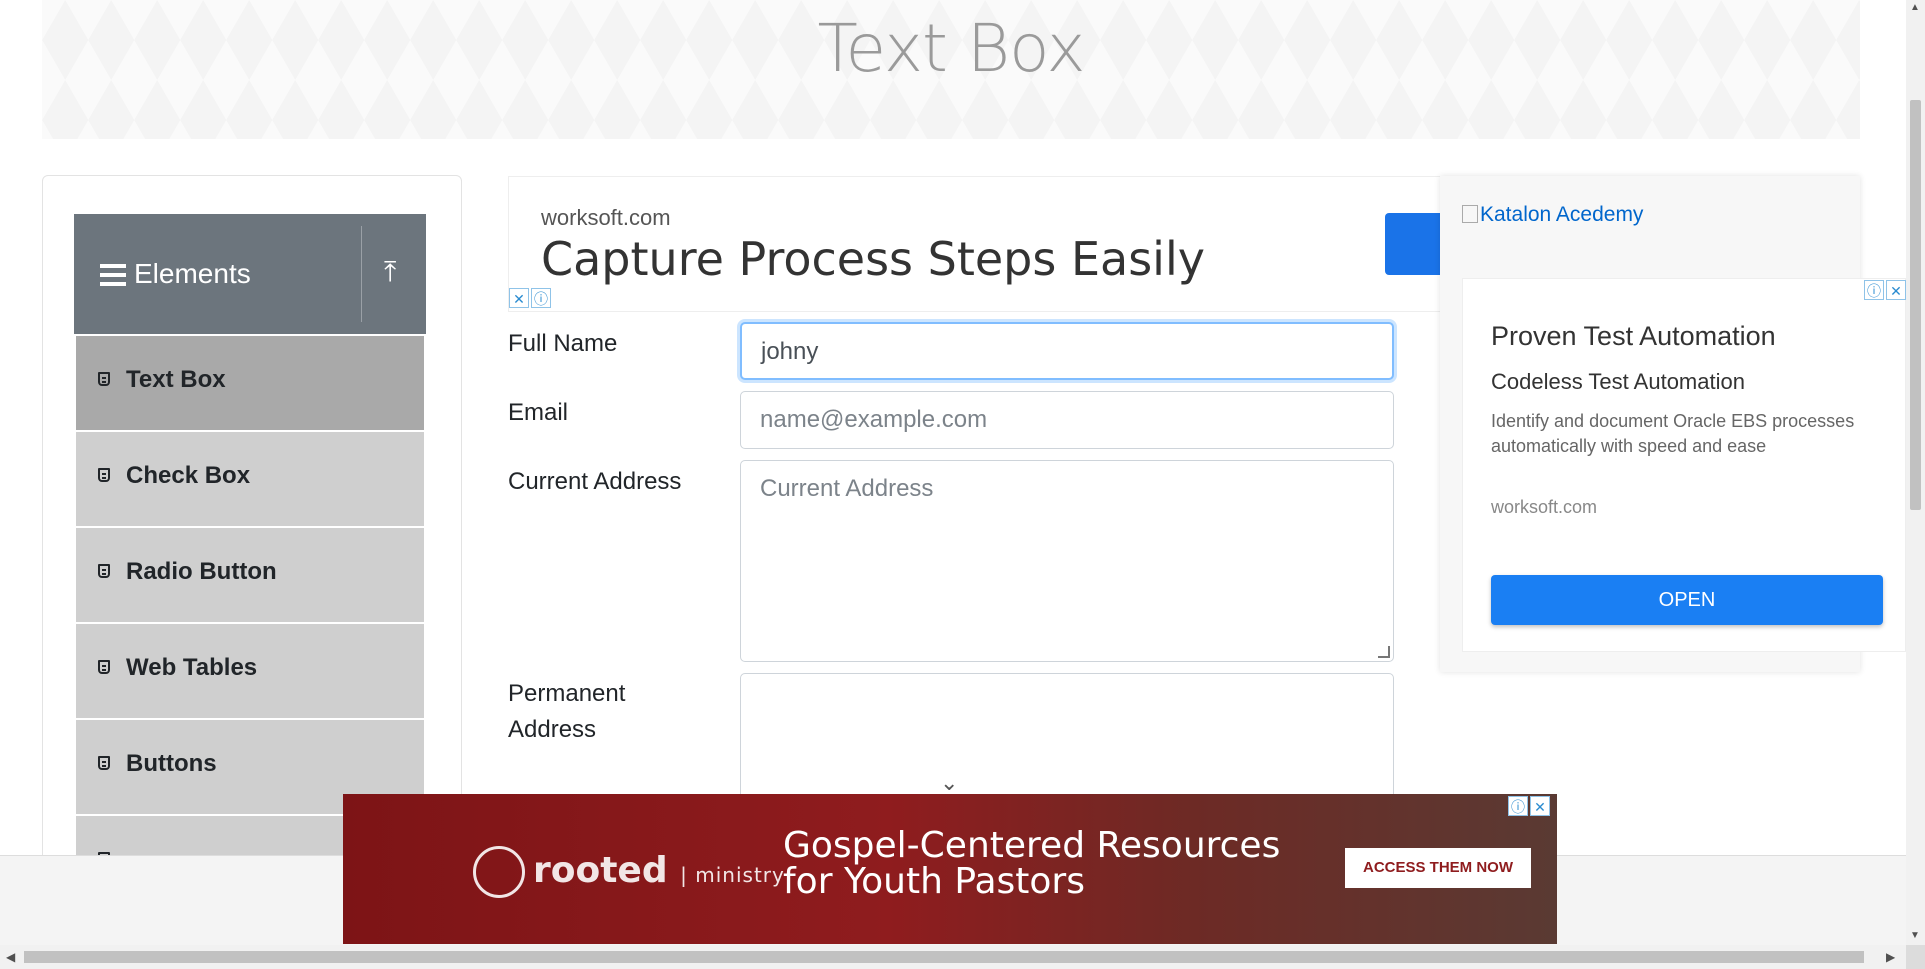  Describe the element at coordinates (732, 875) in the screenshot. I see `brand-sub: | ministry` at that location.